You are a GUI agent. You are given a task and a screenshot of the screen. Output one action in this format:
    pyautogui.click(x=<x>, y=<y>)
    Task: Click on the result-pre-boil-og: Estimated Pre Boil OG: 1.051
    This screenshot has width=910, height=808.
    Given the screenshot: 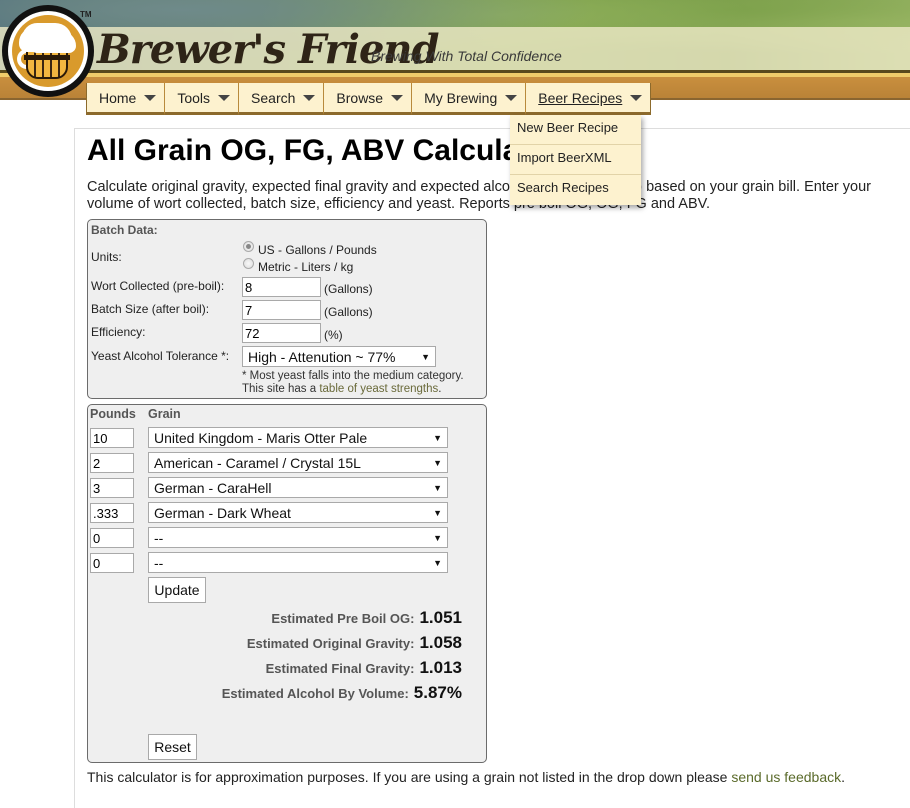 What is the action you would take?
    pyautogui.click(x=366, y=618)
    